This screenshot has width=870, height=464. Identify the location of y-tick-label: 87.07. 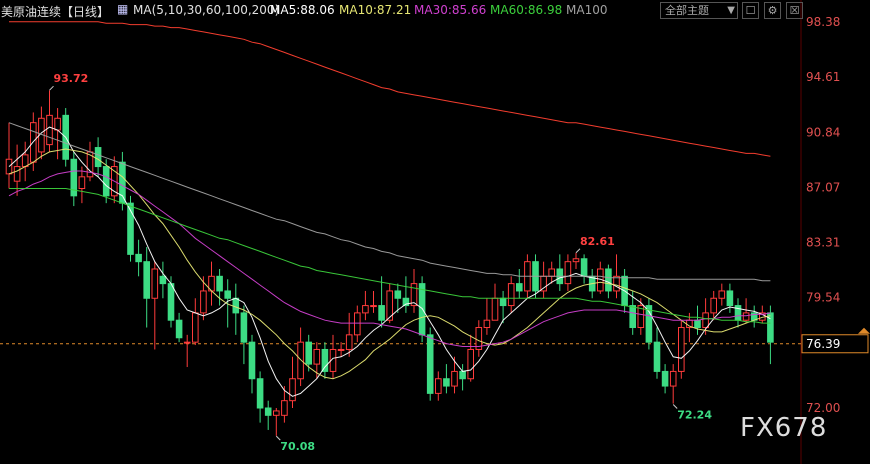
(823, 187).